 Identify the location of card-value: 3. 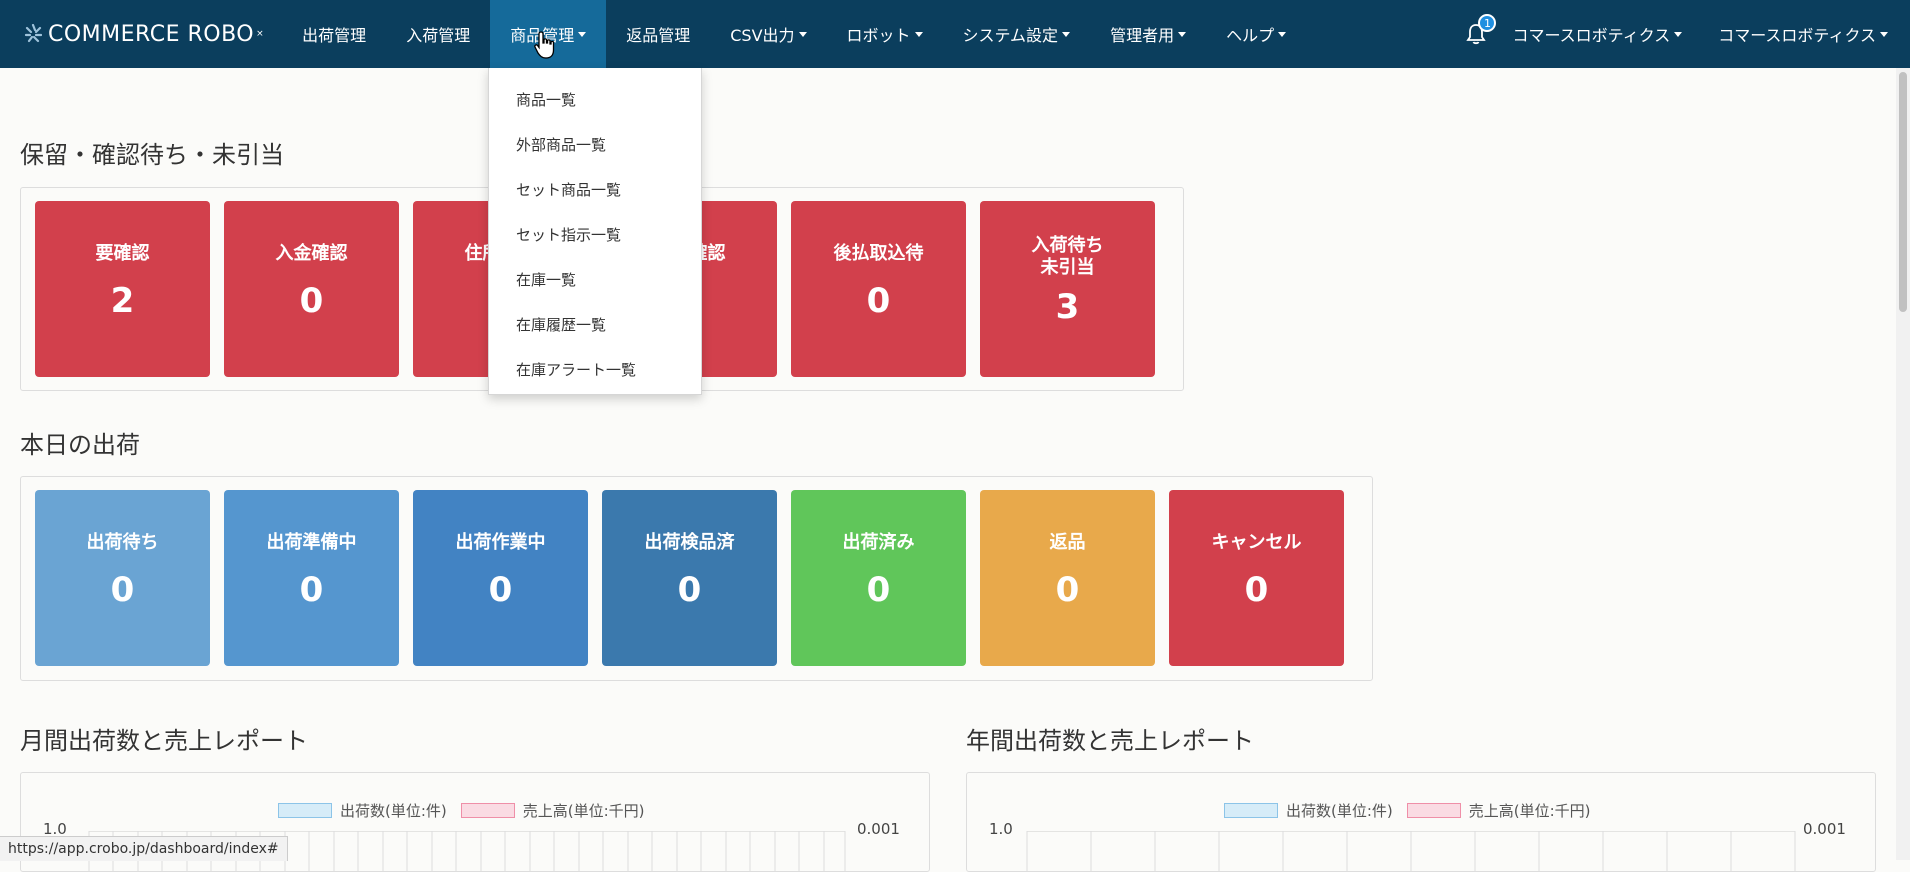
(1067, 307).